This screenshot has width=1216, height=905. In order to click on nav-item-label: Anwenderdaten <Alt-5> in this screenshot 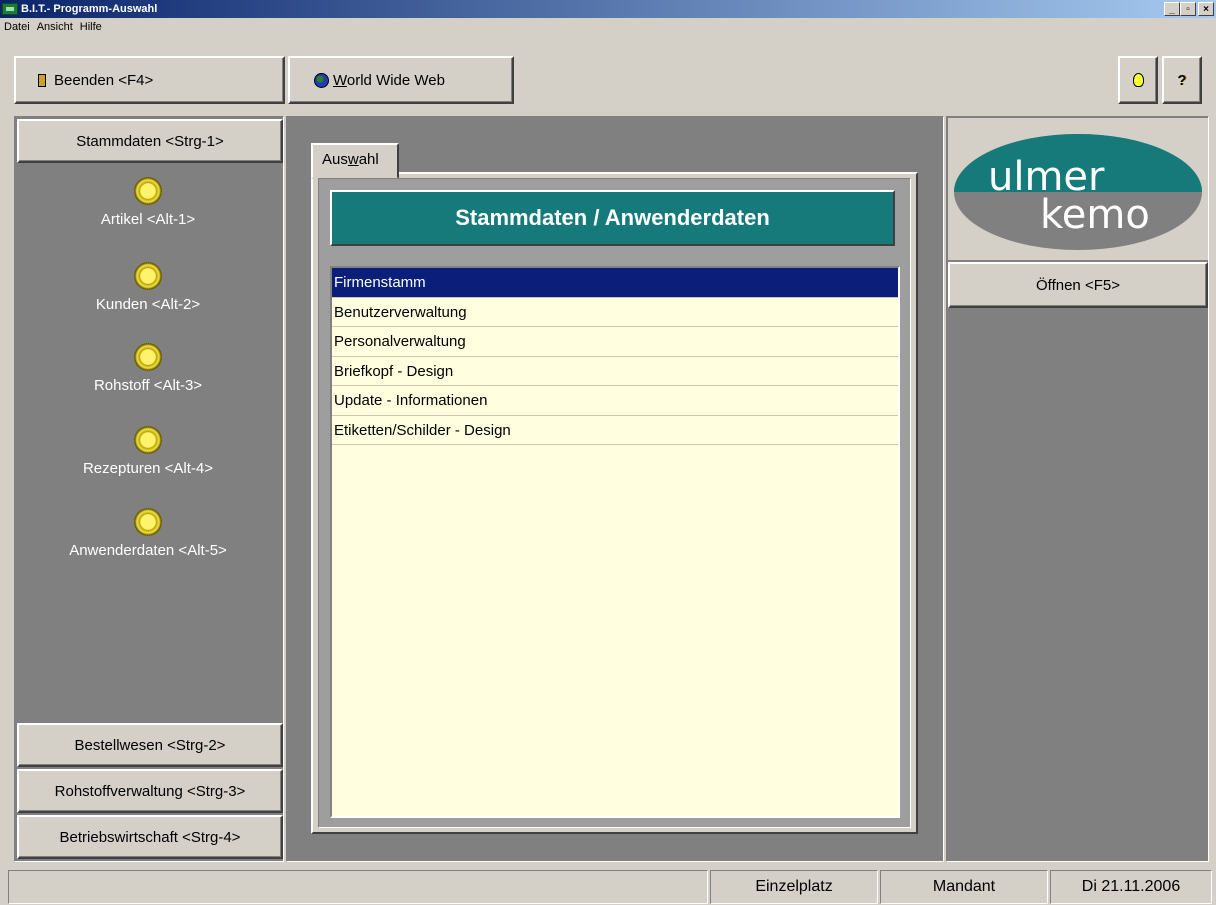, I will do `click(148, 550)`.